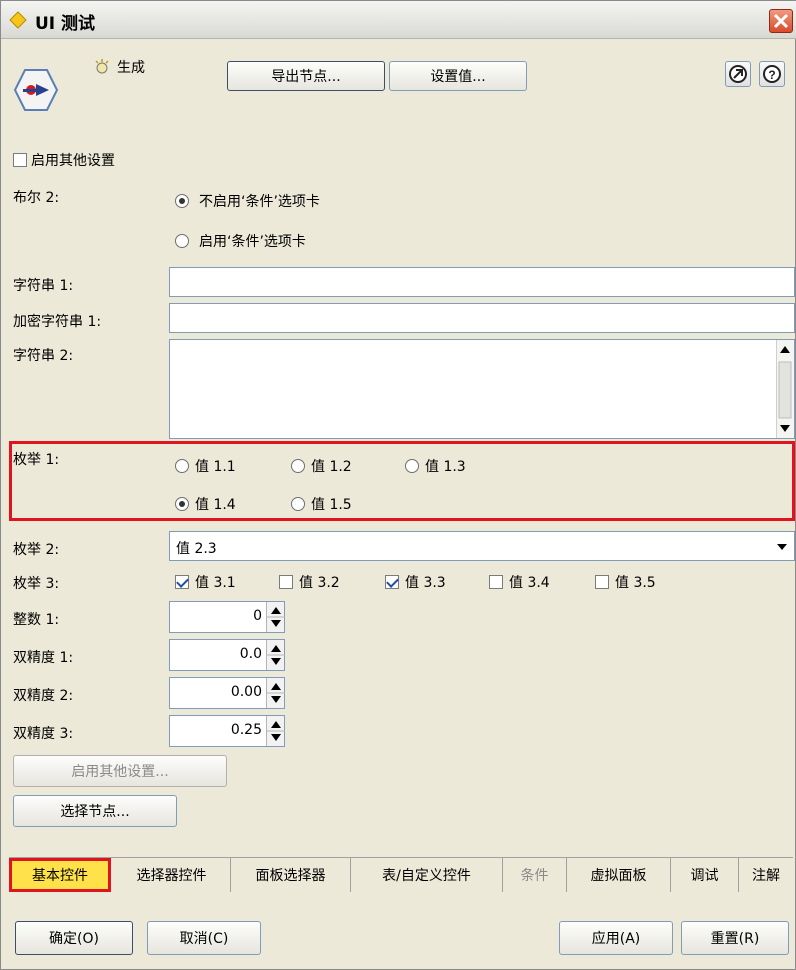  I want to click on ok-button: 确定(O), so click(74, 938).